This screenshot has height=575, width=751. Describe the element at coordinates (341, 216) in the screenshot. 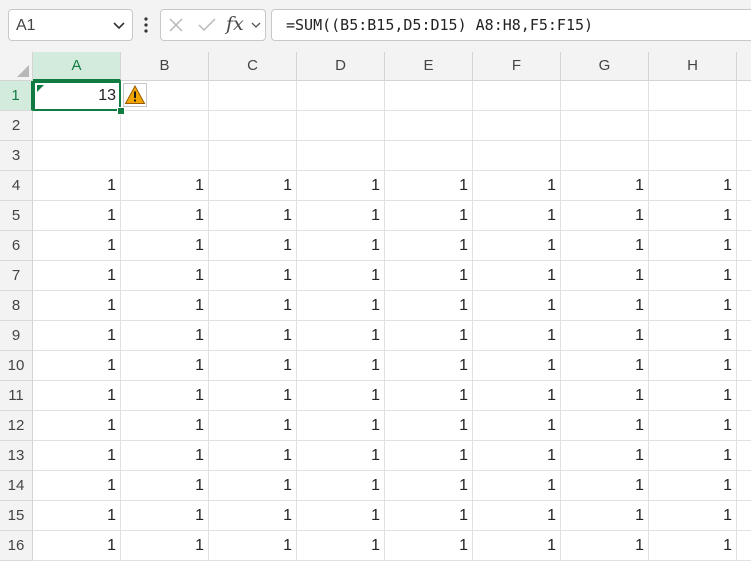

I see `cell-d5: 1` at that location.